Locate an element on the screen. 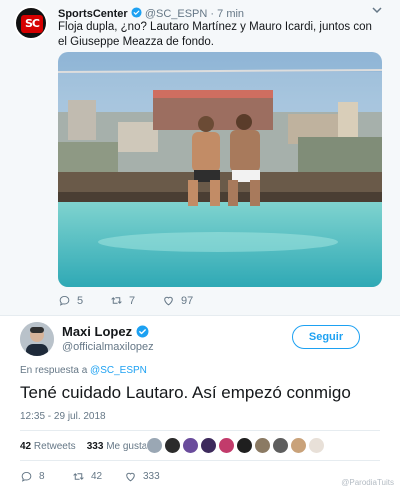 The width and height of the screenshot is (400, 490). quoted-tweet-header: SportsCenter @SC_ESPN · 7 min is located at coordinates (151, 13).